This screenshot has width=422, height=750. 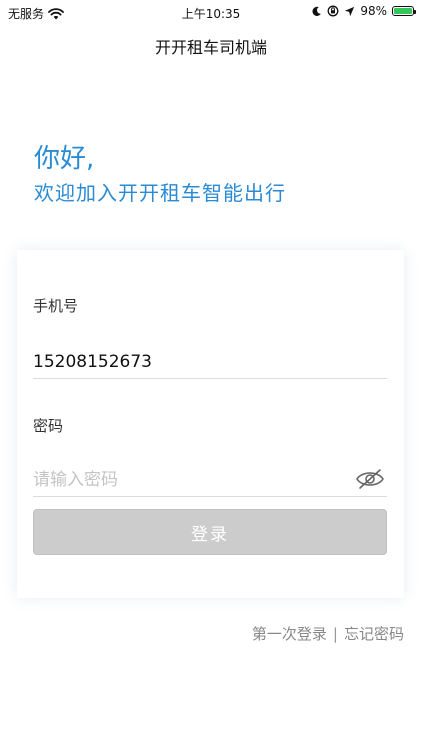 What do you see at coordinates (48, 426) in the screenshot?
I see `password-label: 密码` at bounding box center [48, 426].